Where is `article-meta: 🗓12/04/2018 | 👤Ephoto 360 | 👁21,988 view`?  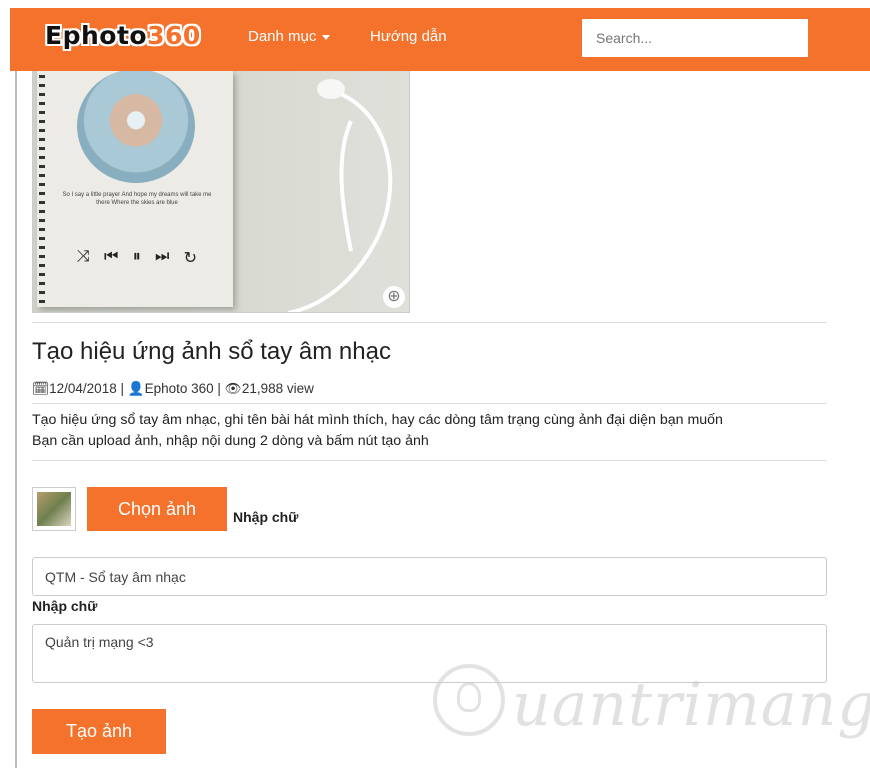 article-meta: 🗓12/04/2018 | 👤Ephoto 360 | 👁21,988 view is located at coordinates (173, 388).